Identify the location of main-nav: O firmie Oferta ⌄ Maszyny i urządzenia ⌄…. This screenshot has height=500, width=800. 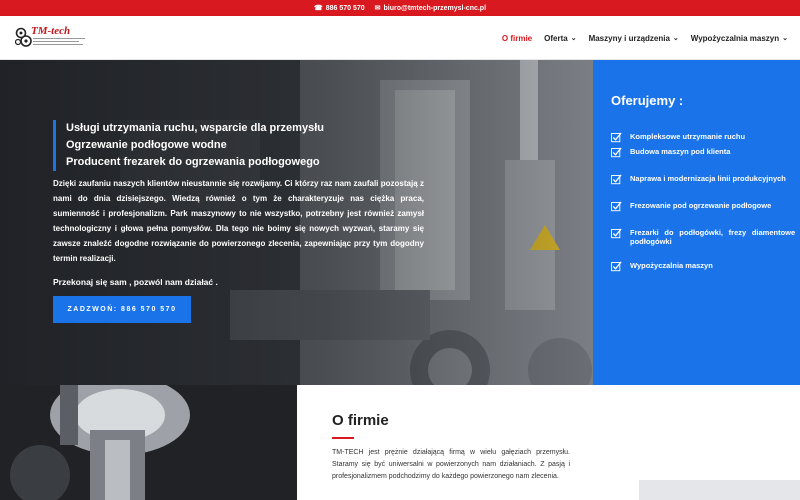
(645, 38).